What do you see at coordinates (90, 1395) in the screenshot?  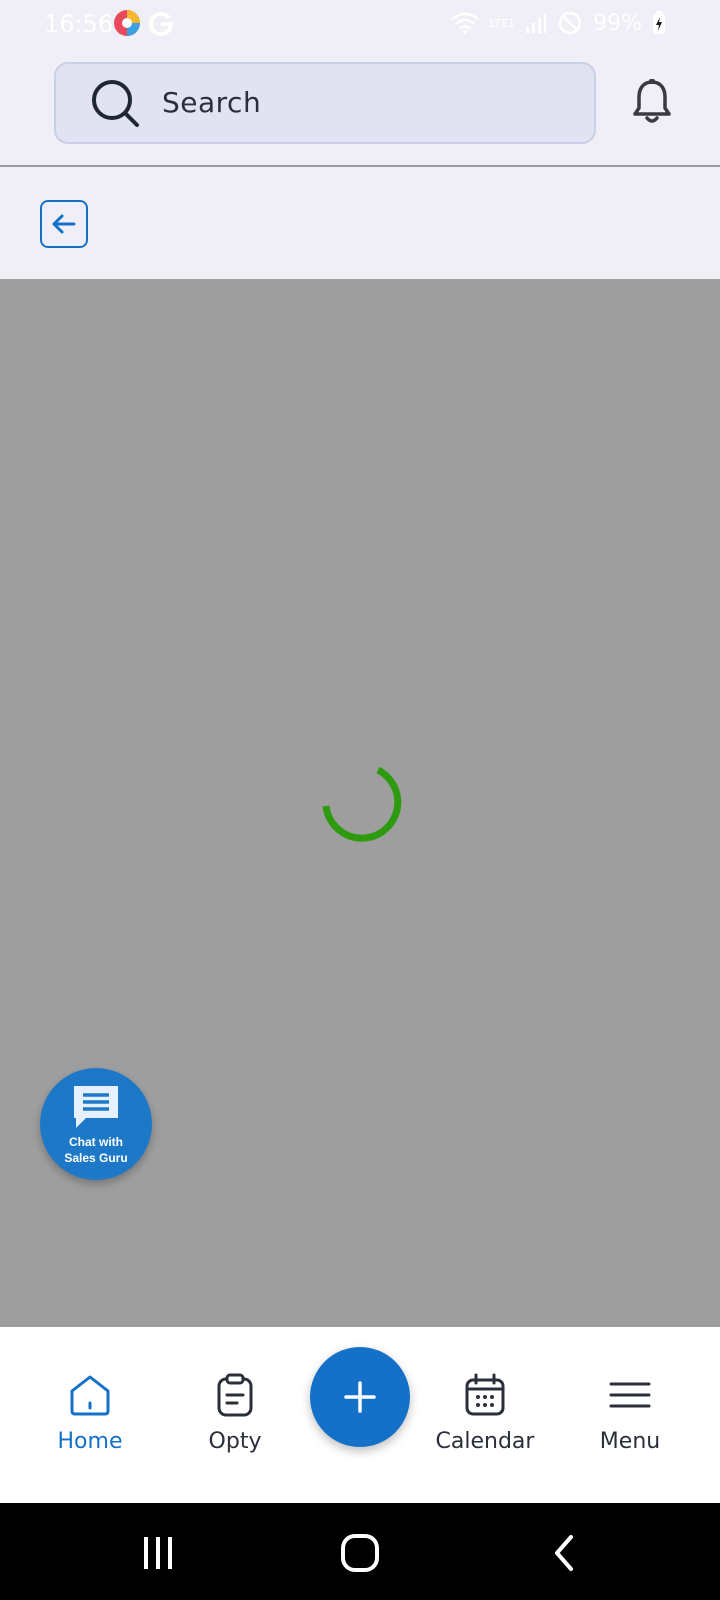 I see `home-icon` at bounding box center [90, 1395].